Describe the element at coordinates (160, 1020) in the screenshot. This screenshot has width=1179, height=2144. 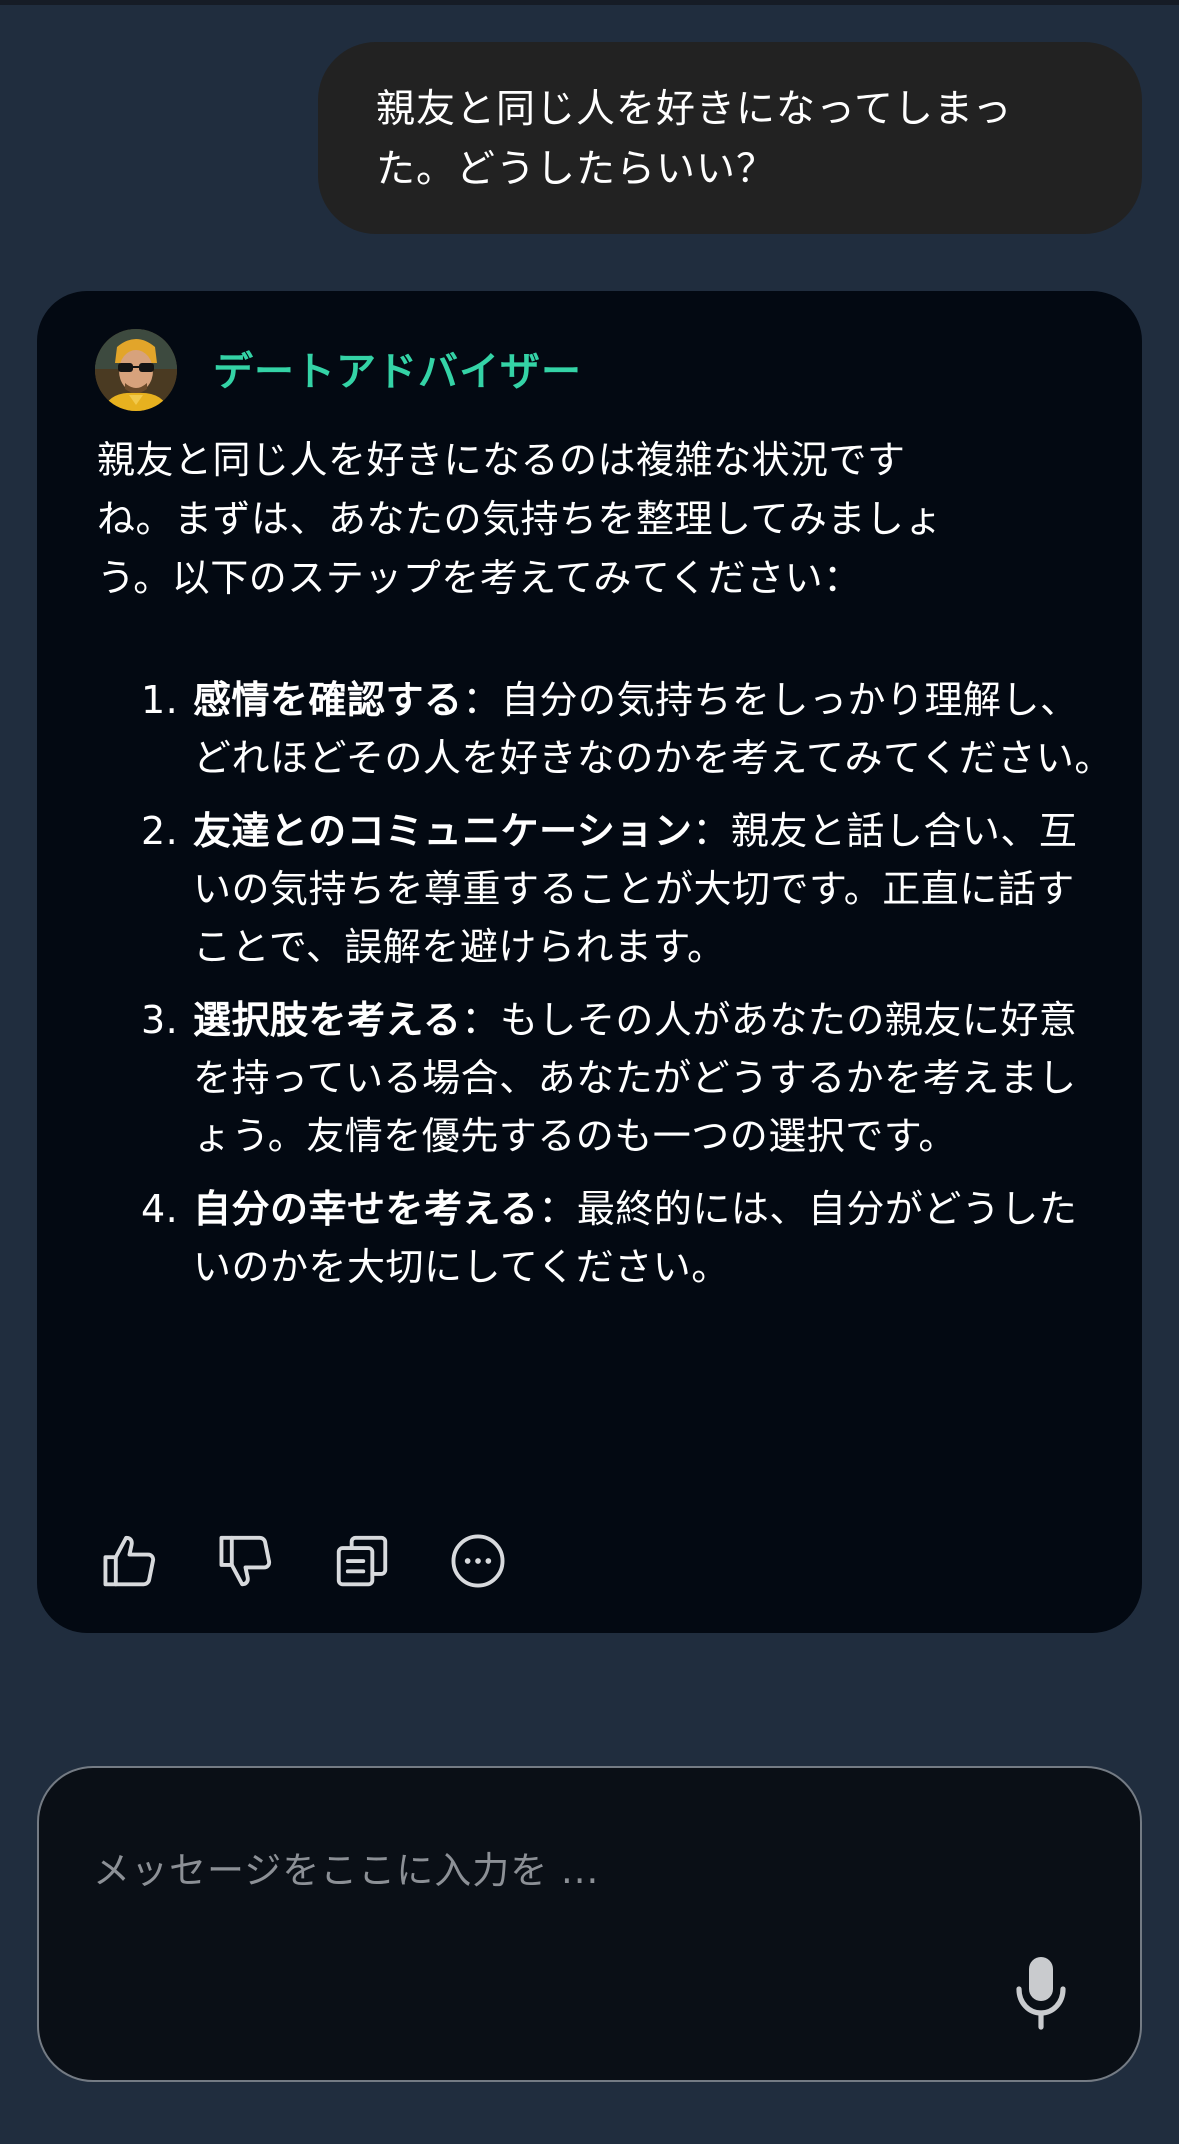
I see `step-number: 3.` at that location.